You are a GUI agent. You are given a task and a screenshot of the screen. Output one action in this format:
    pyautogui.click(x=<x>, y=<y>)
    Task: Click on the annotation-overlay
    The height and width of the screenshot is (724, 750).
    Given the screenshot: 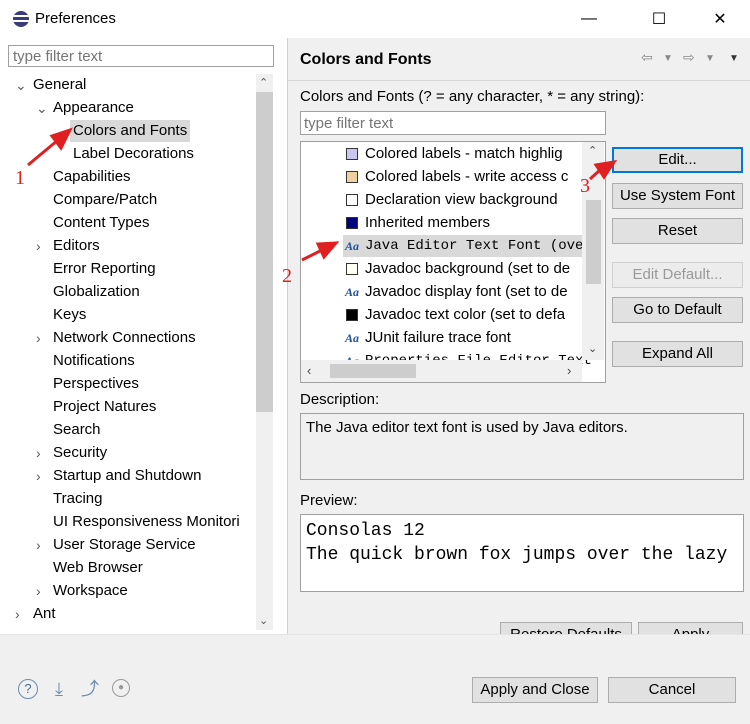 What is the action you would take?
    pyautogui.click(x=322, y=194)
    